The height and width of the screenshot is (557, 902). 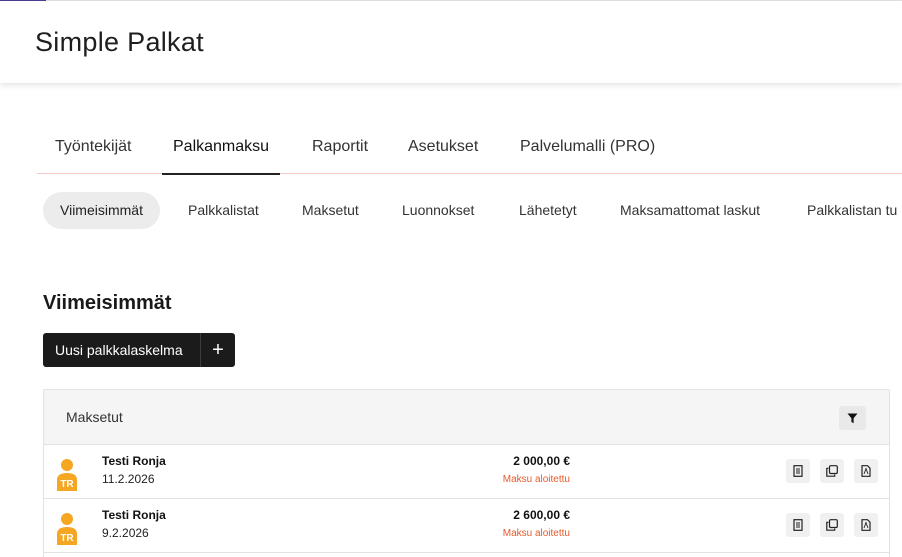 I want to click on tab-palkanmaksu-label: Palkanmaksu, so click(x=221, y=146).